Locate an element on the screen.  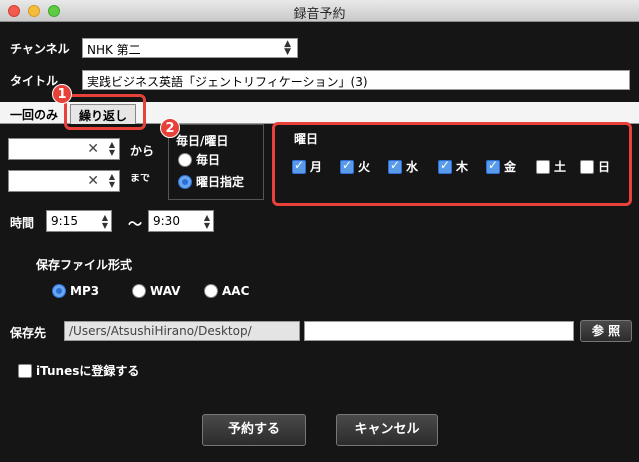
itunes-register-checkbox: iTunesに登録する is located at coordinates (78, 370).